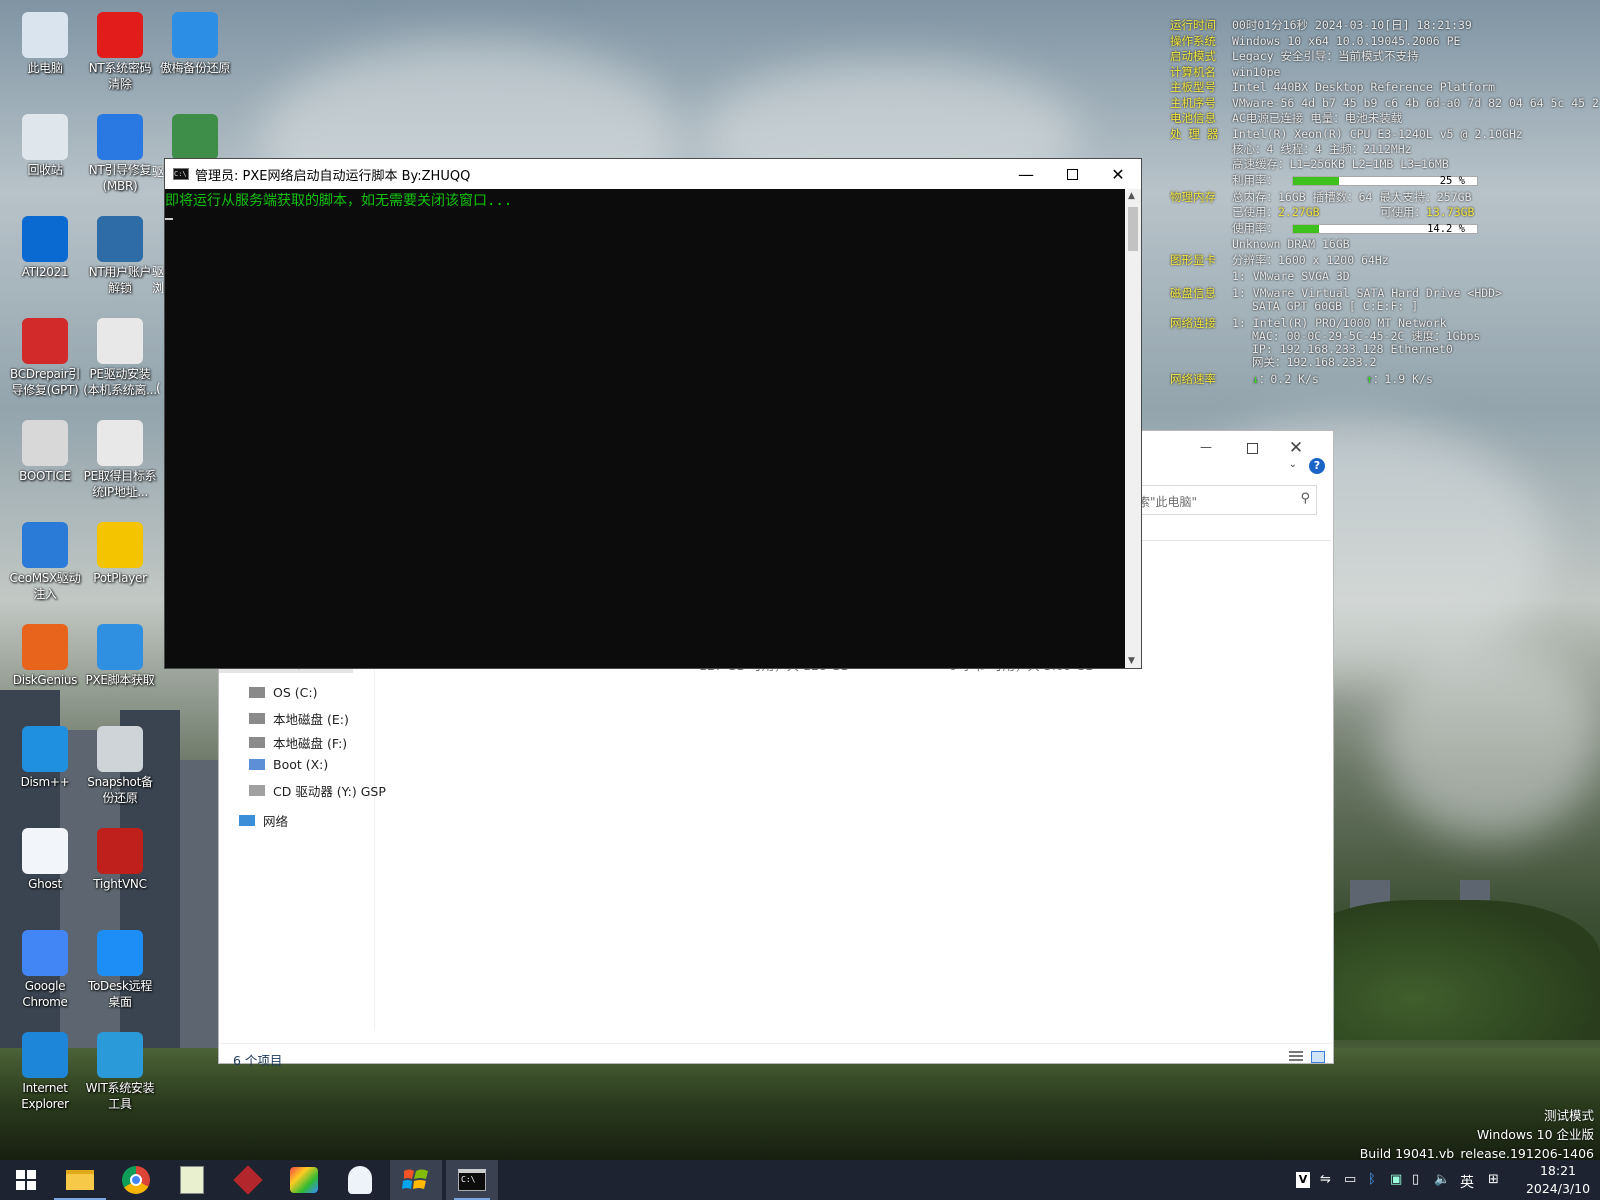 The width and height of the screenshot is (1600, 1200). What do you see at coordinates (1255, 228) in the screenshot?
I see `memory-usage-label: 使用率：` at bounding box center [1255, 228].